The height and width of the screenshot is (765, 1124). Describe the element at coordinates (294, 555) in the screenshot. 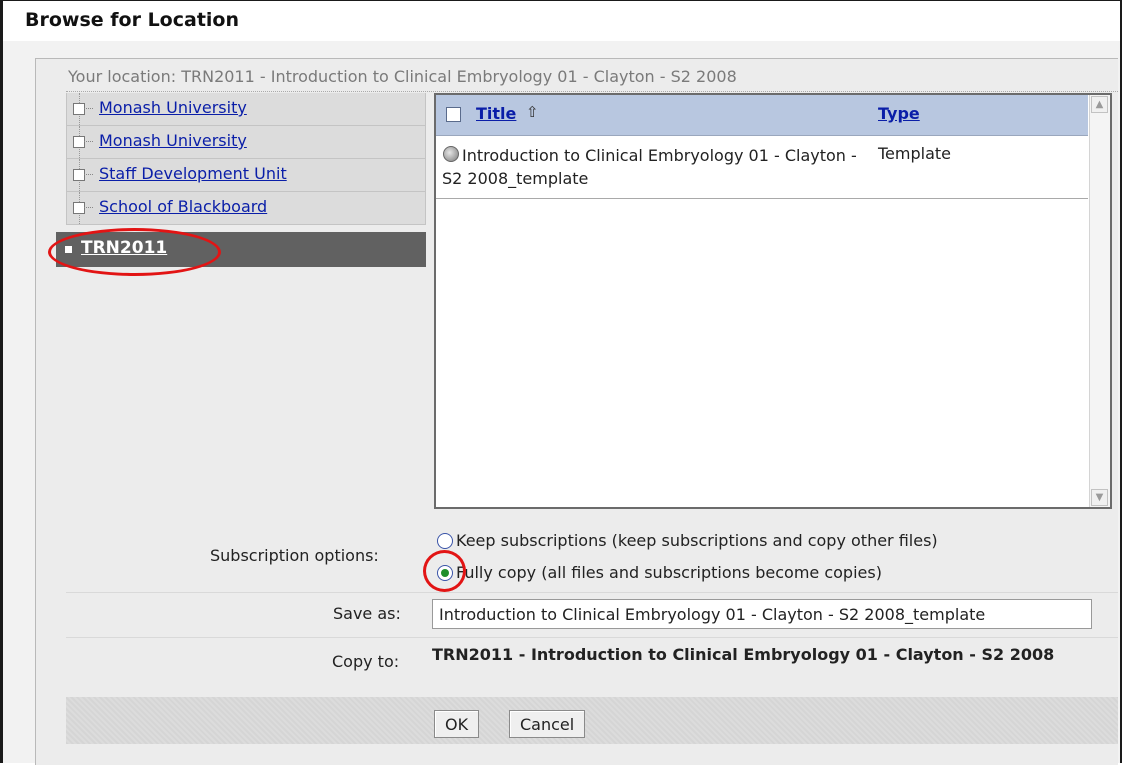

I see `subscription-options-label: Subscription options:` at that location.